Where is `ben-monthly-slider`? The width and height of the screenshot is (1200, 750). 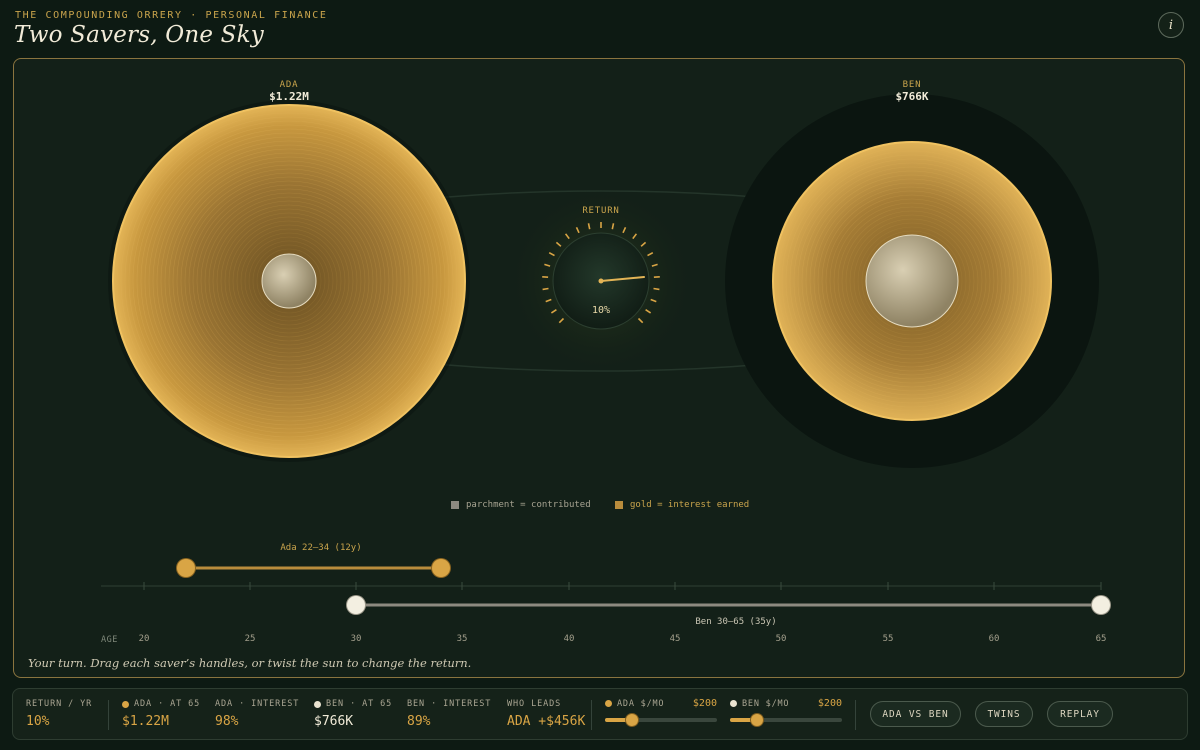 ben-monthly-slider is located at coordinates (786, 720).